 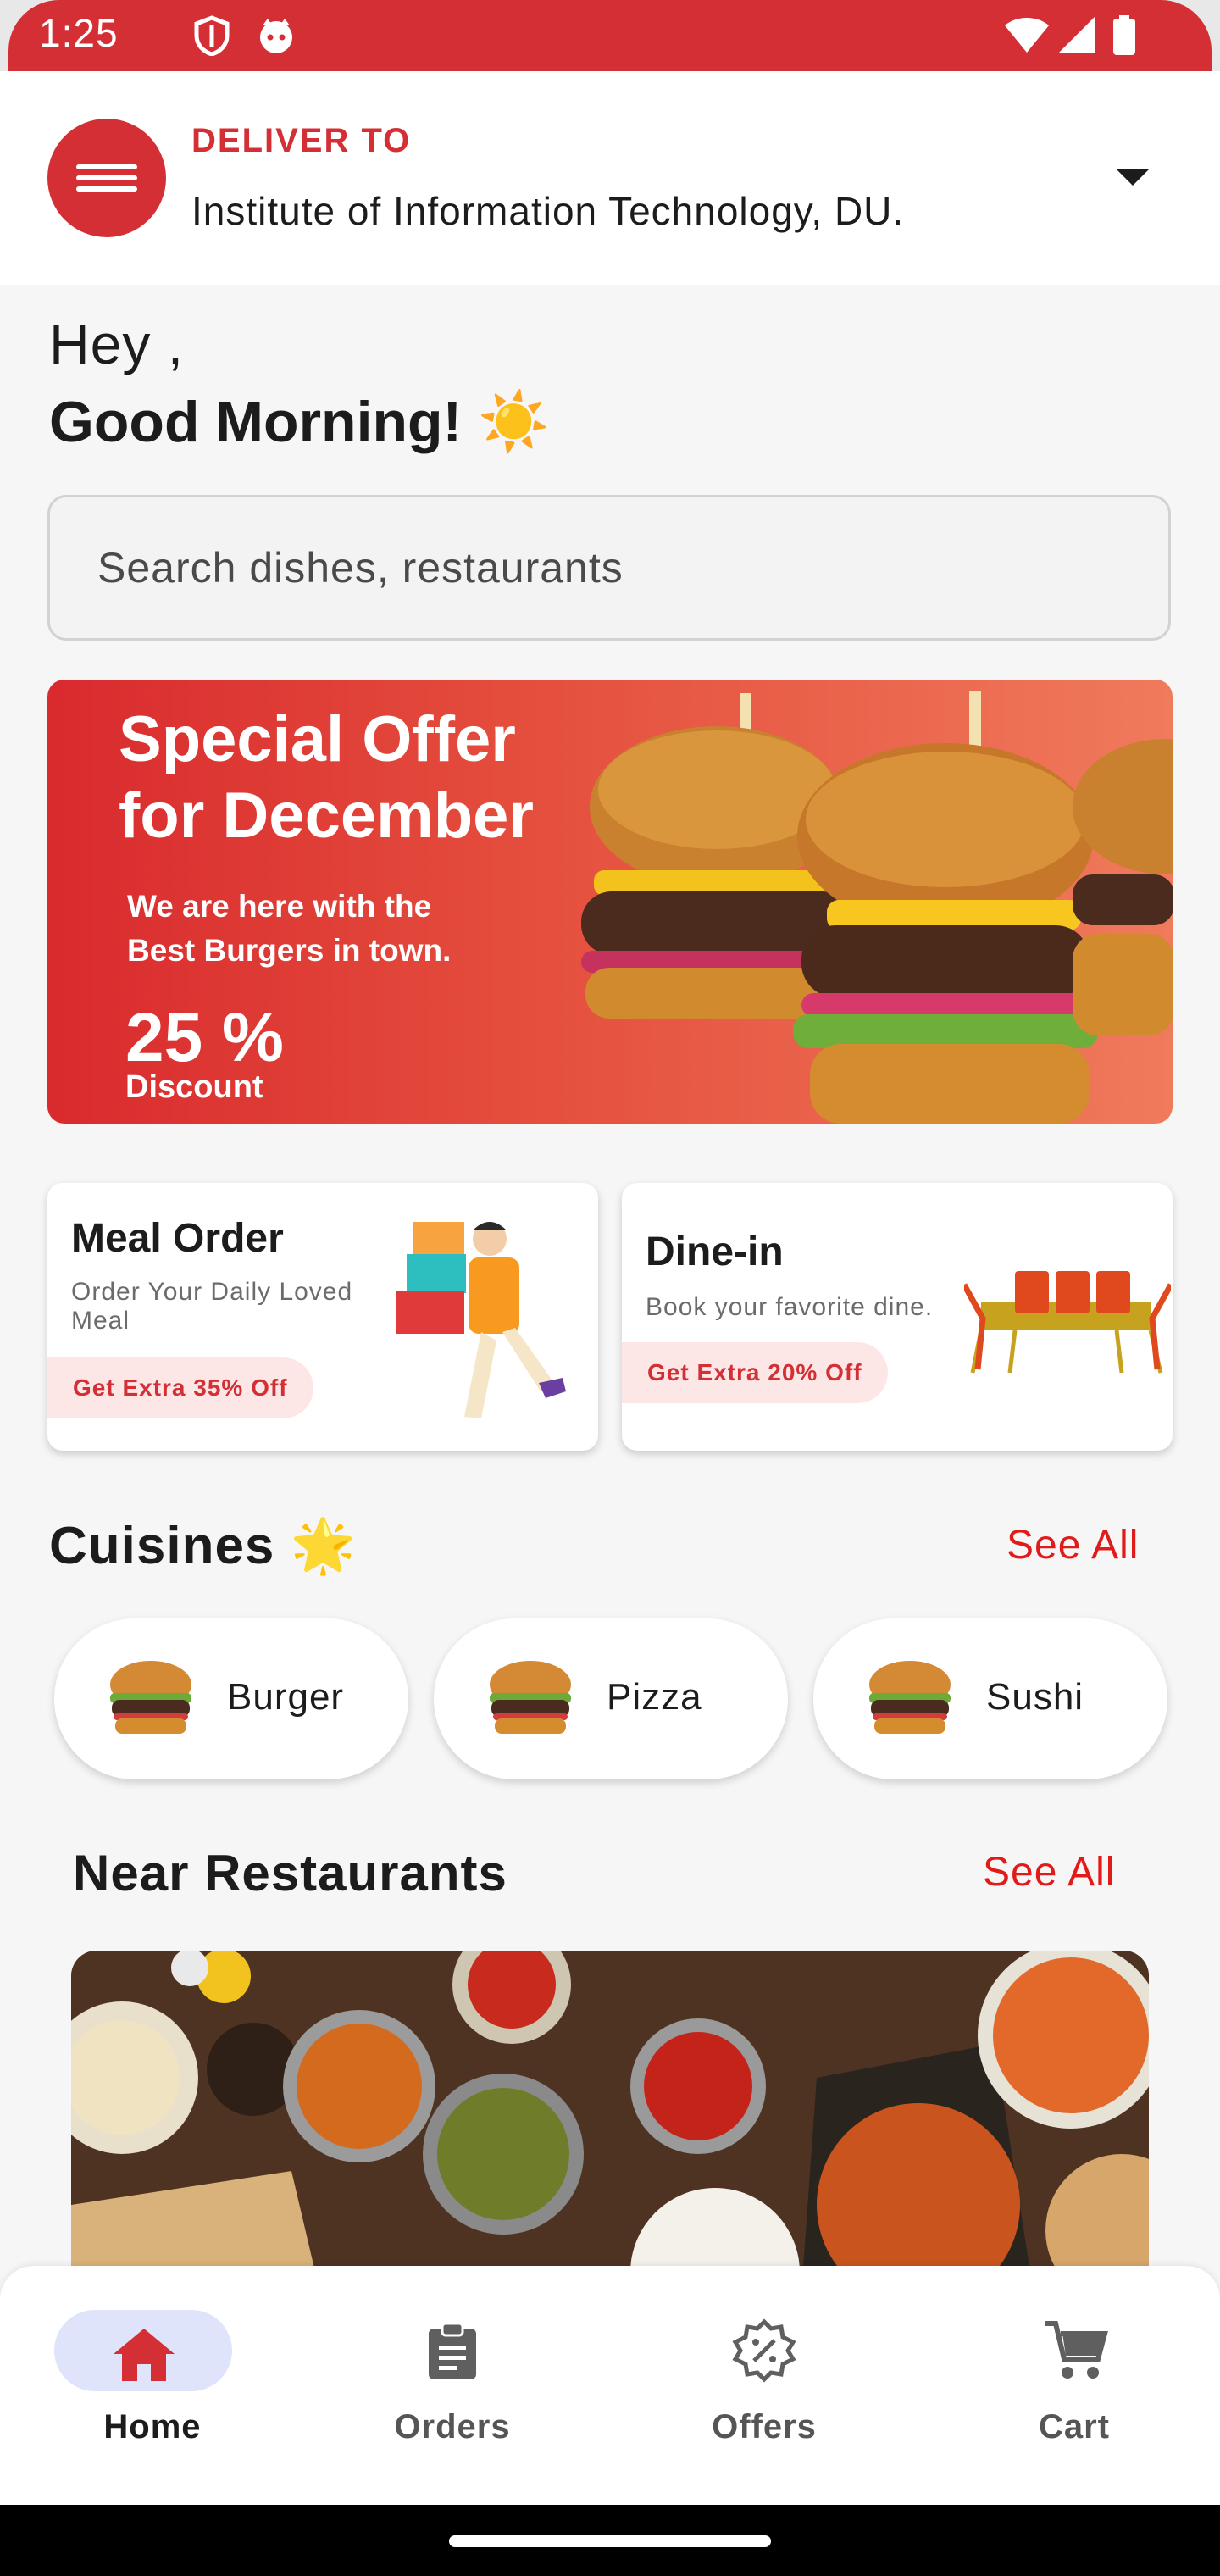 I want to click on status-time: 1:25, so click(x=79, y=33).